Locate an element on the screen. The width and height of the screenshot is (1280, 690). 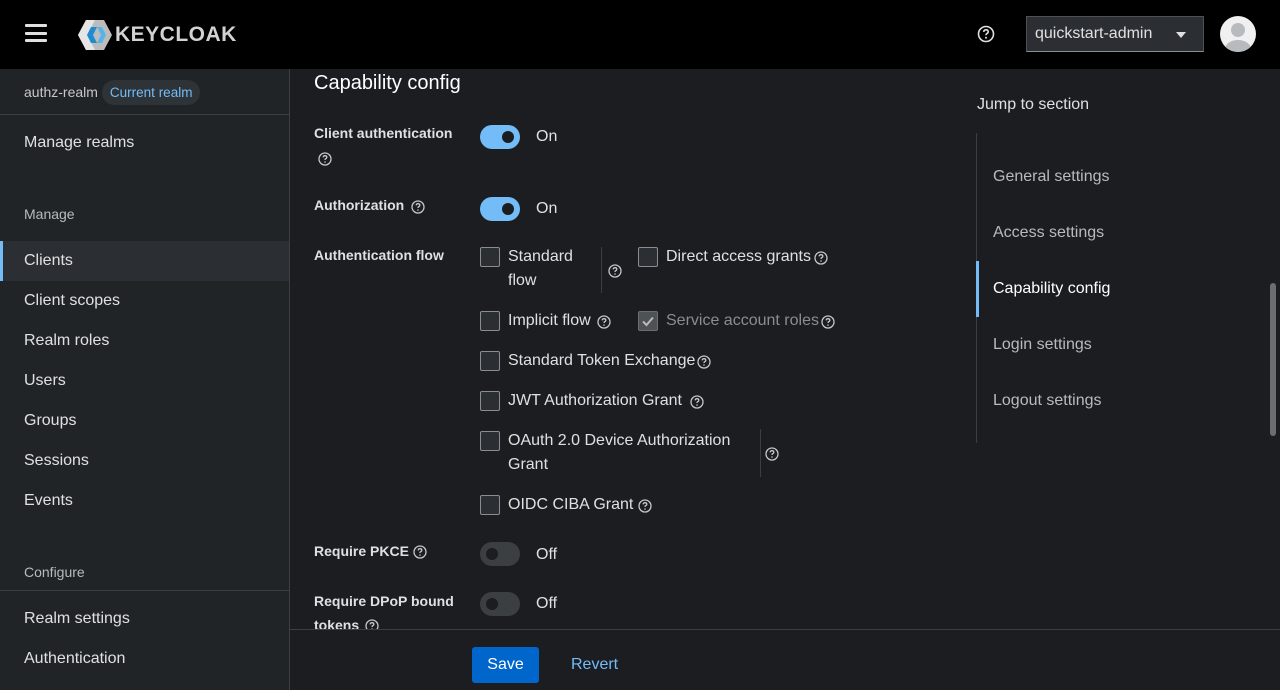
authorization-label: Authorization is located at coordinates (359, 205).